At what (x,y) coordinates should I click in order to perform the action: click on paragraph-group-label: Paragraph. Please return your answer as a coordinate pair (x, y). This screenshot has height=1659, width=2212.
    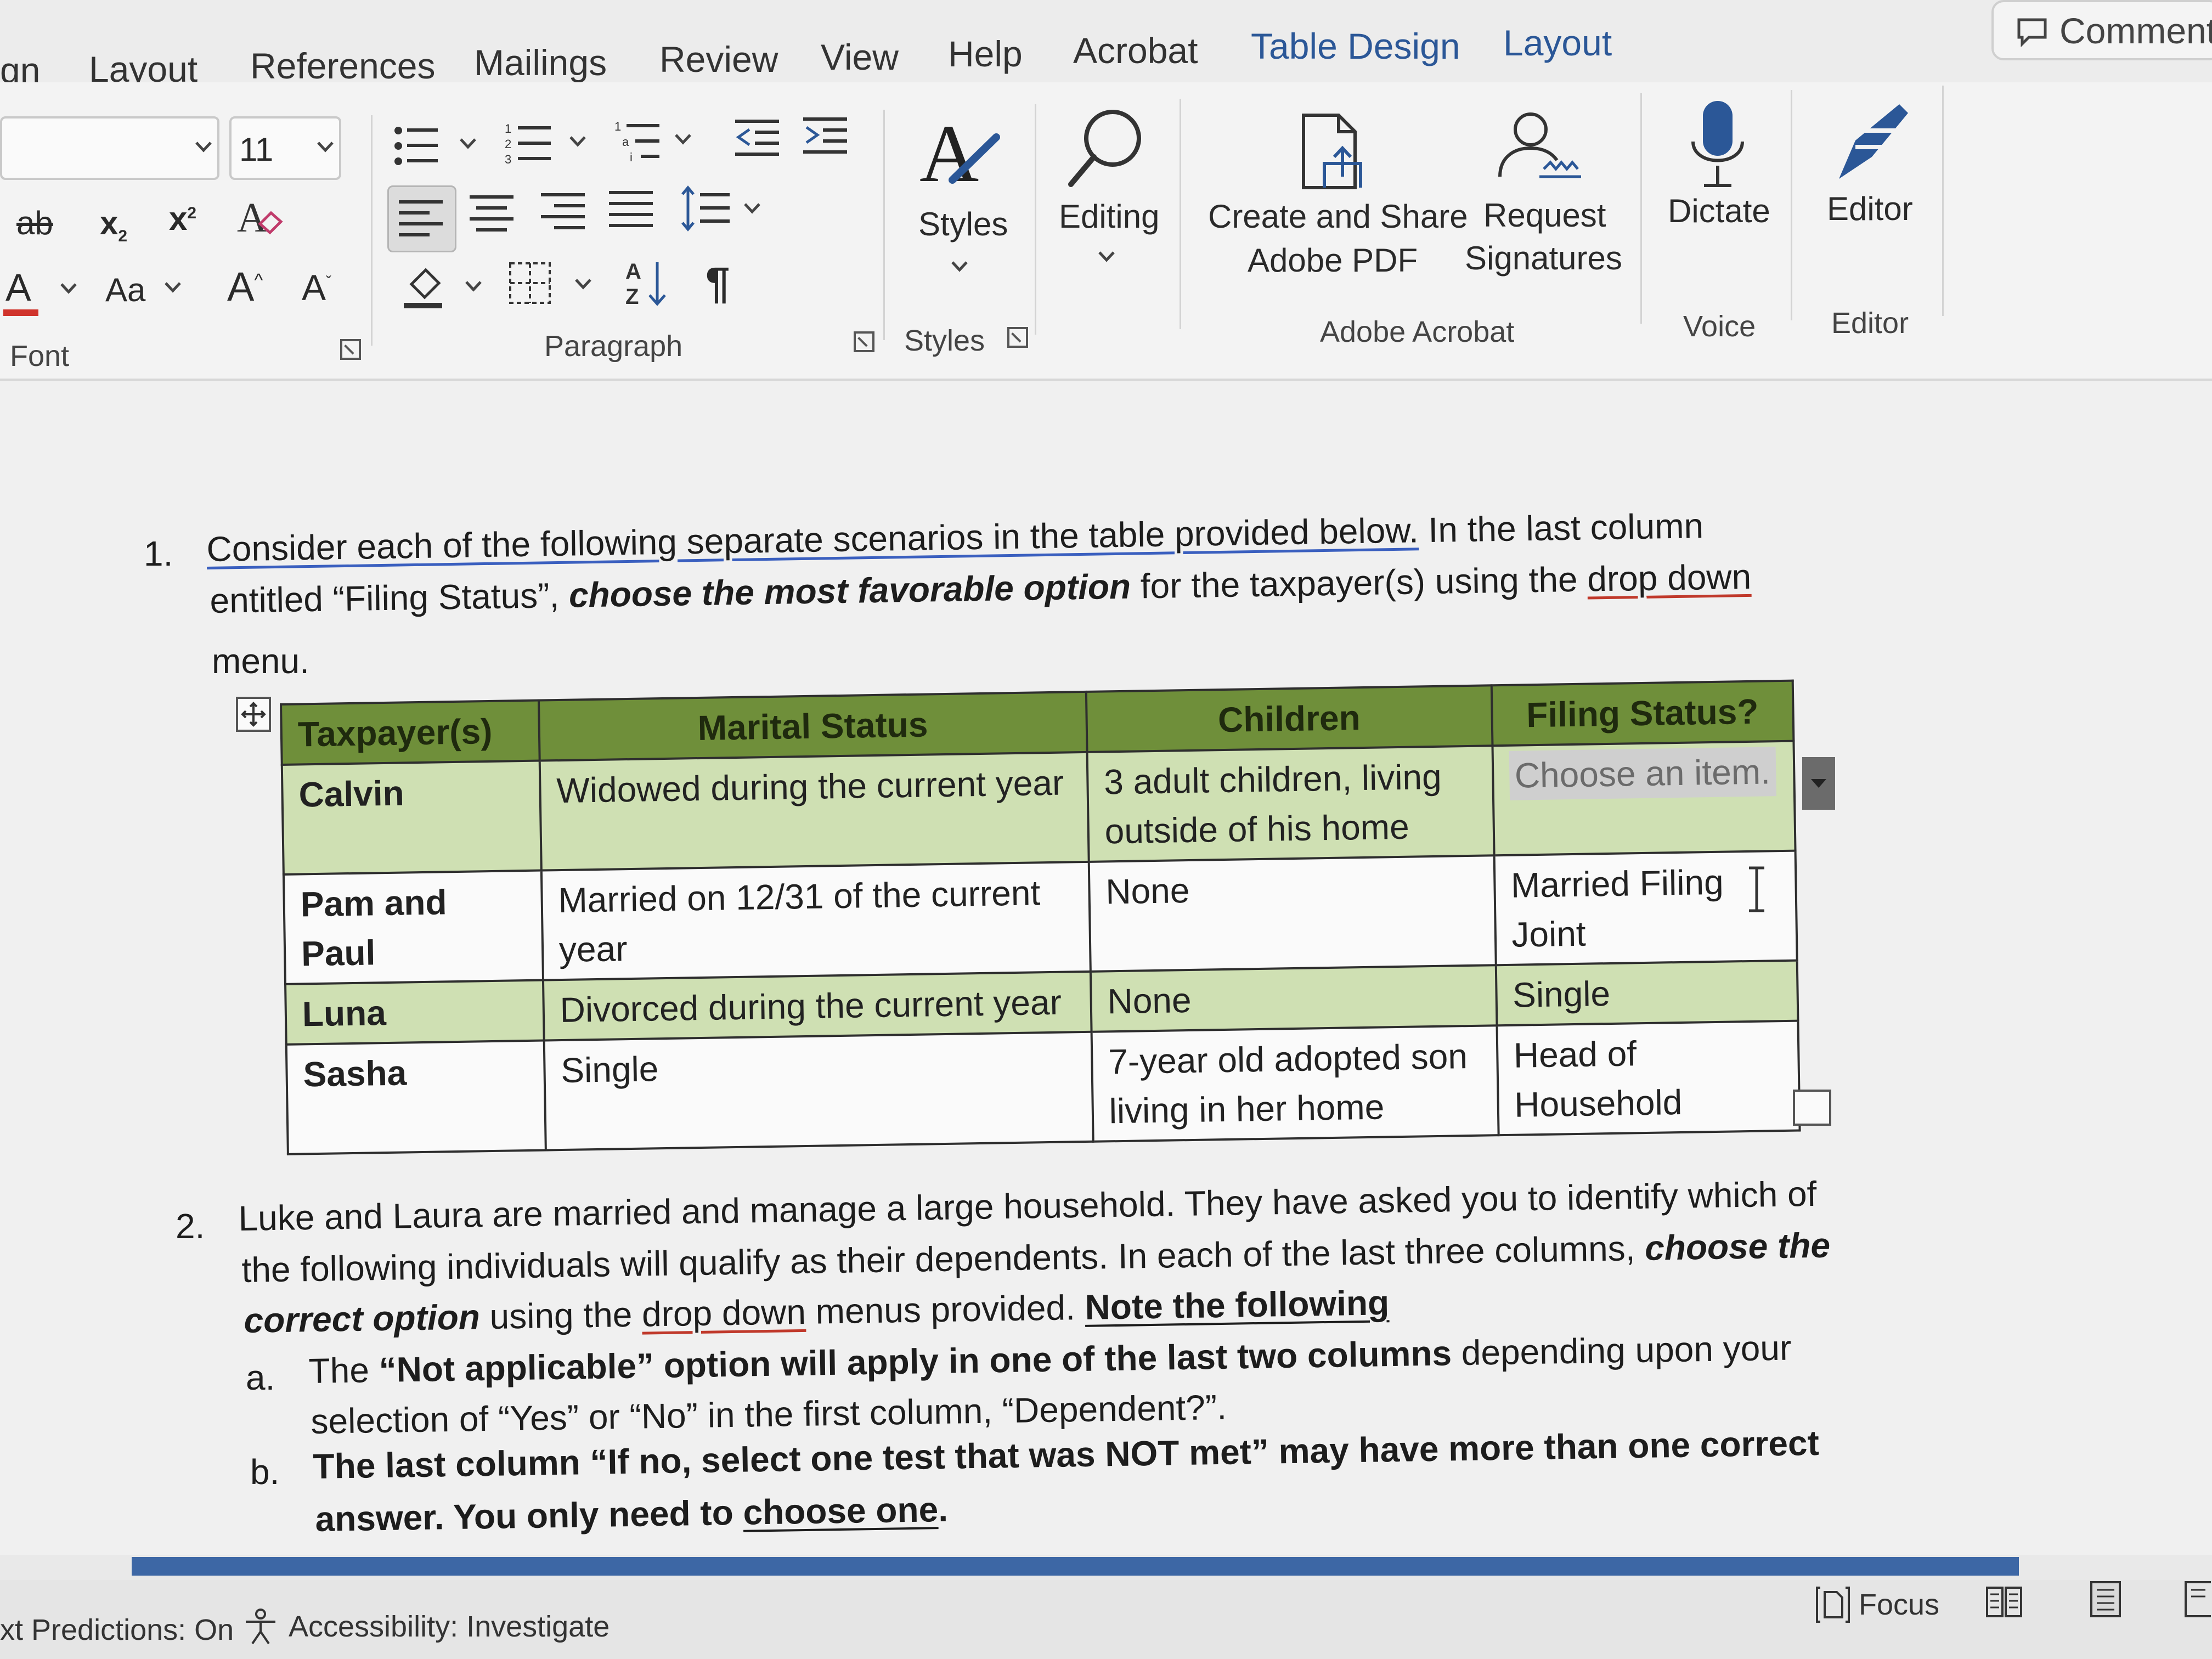
    Looking at the image, I should click on (613, 346).